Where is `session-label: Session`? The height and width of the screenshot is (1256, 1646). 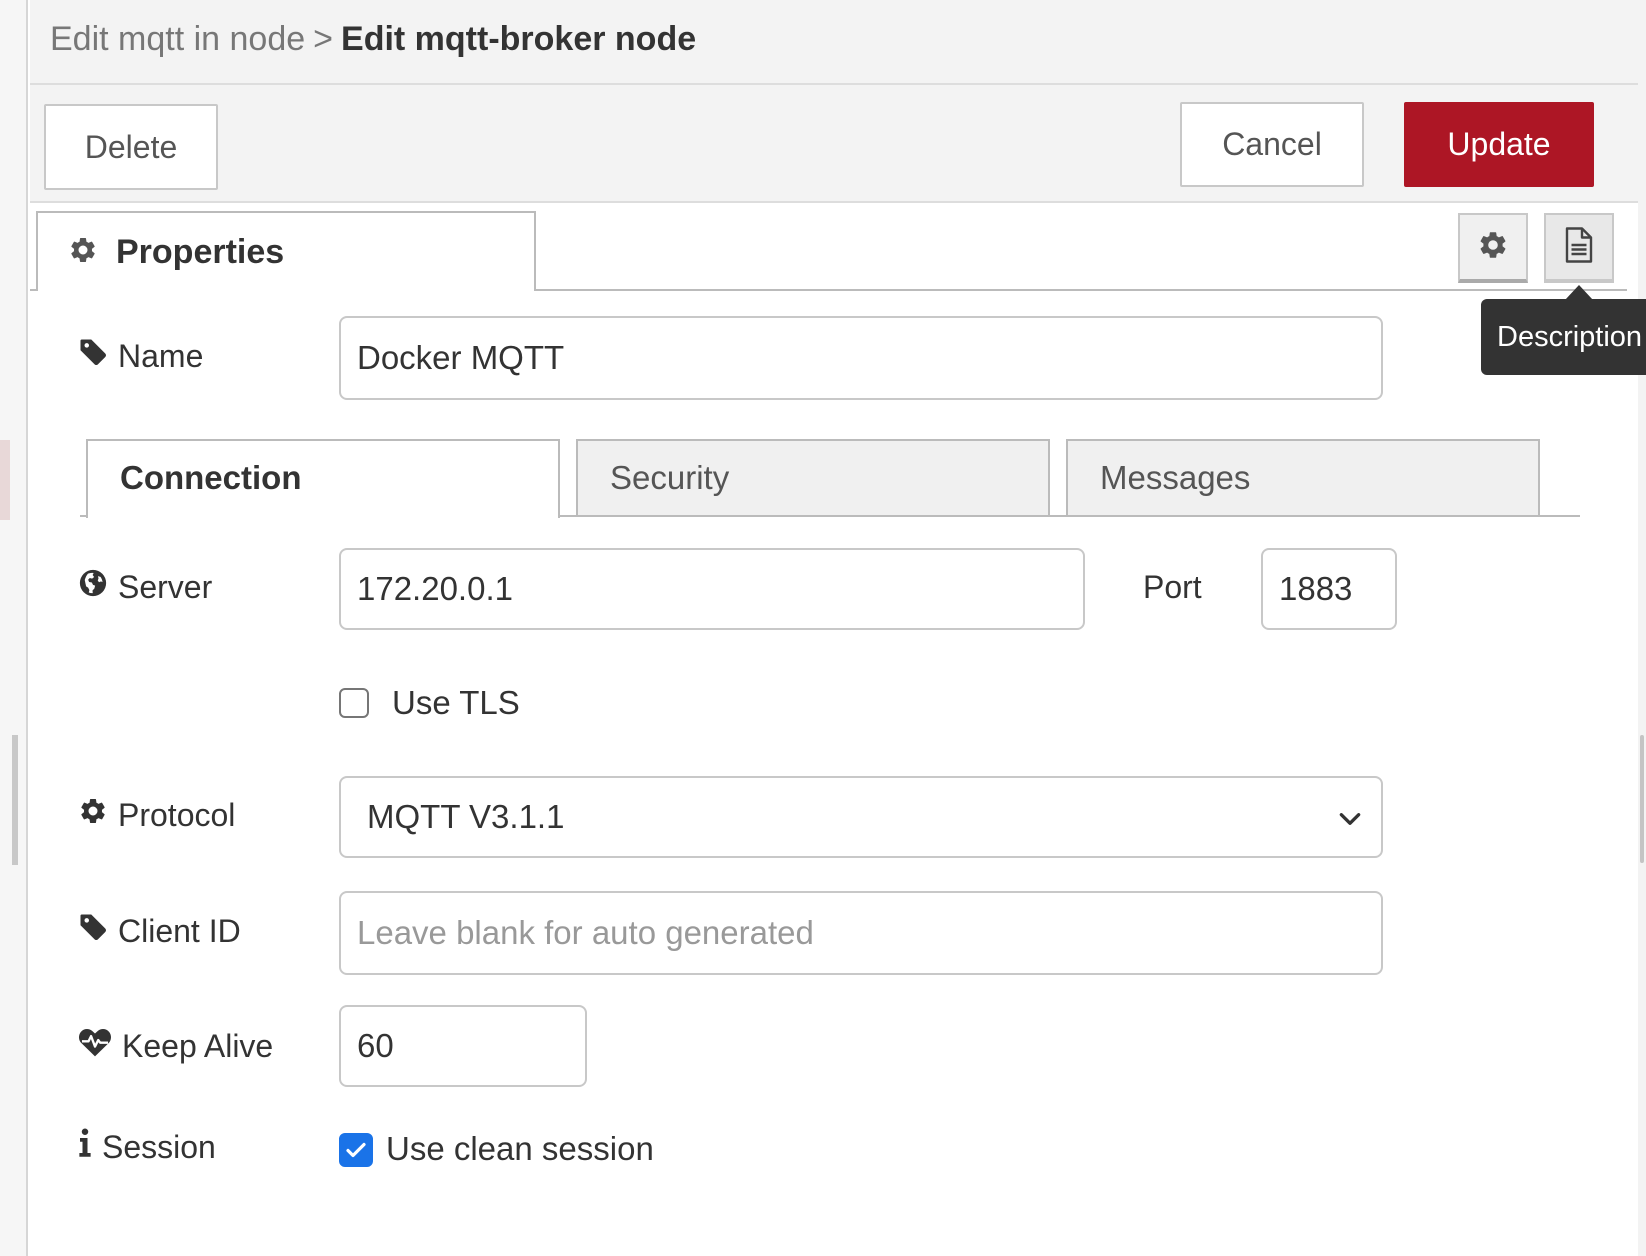 session-label: Session is located at coordinates (147, 1147).